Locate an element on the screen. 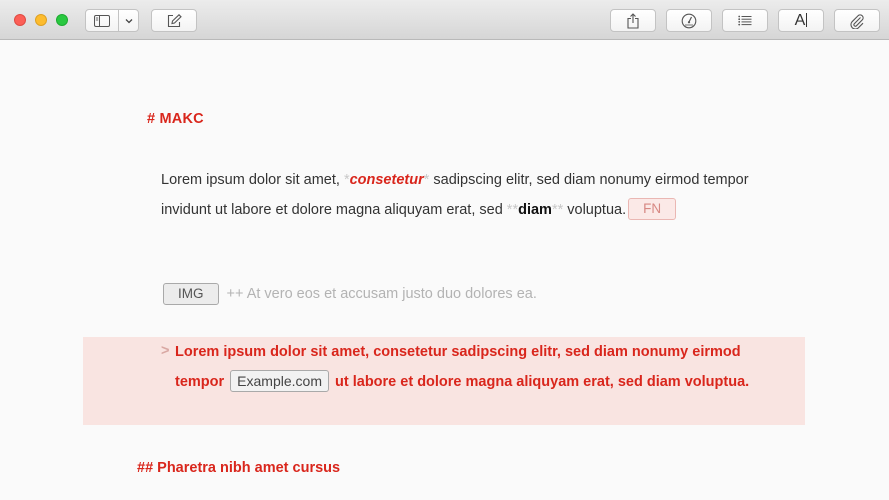 This screenshot has height=500, width=889. outline-list-icon is located at coordinates (745, 20).